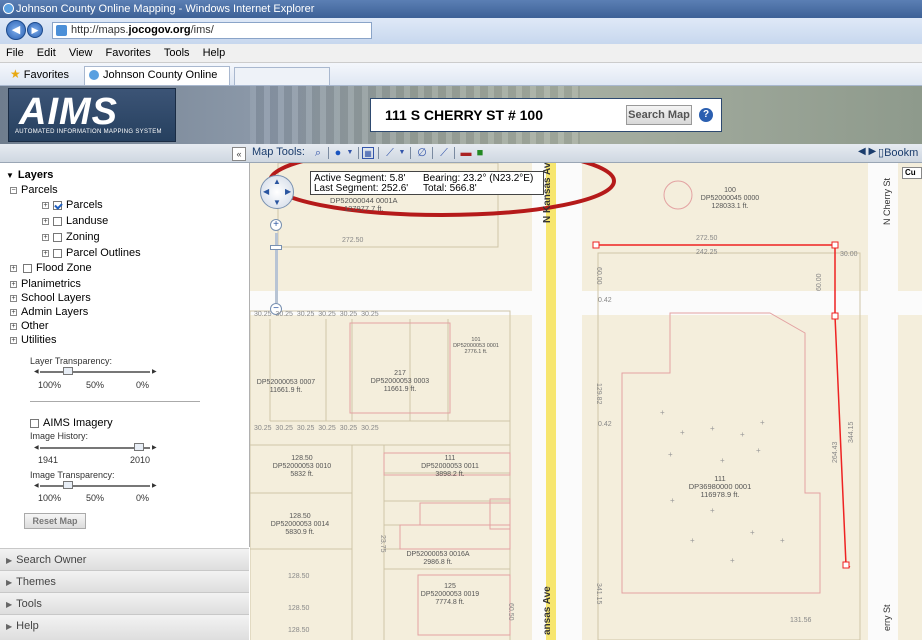 The width and height of the screenshot is (922, 640). I want to click on pan-control-icon: ▲ ◀ ▶ ▼, so click(277, 192).